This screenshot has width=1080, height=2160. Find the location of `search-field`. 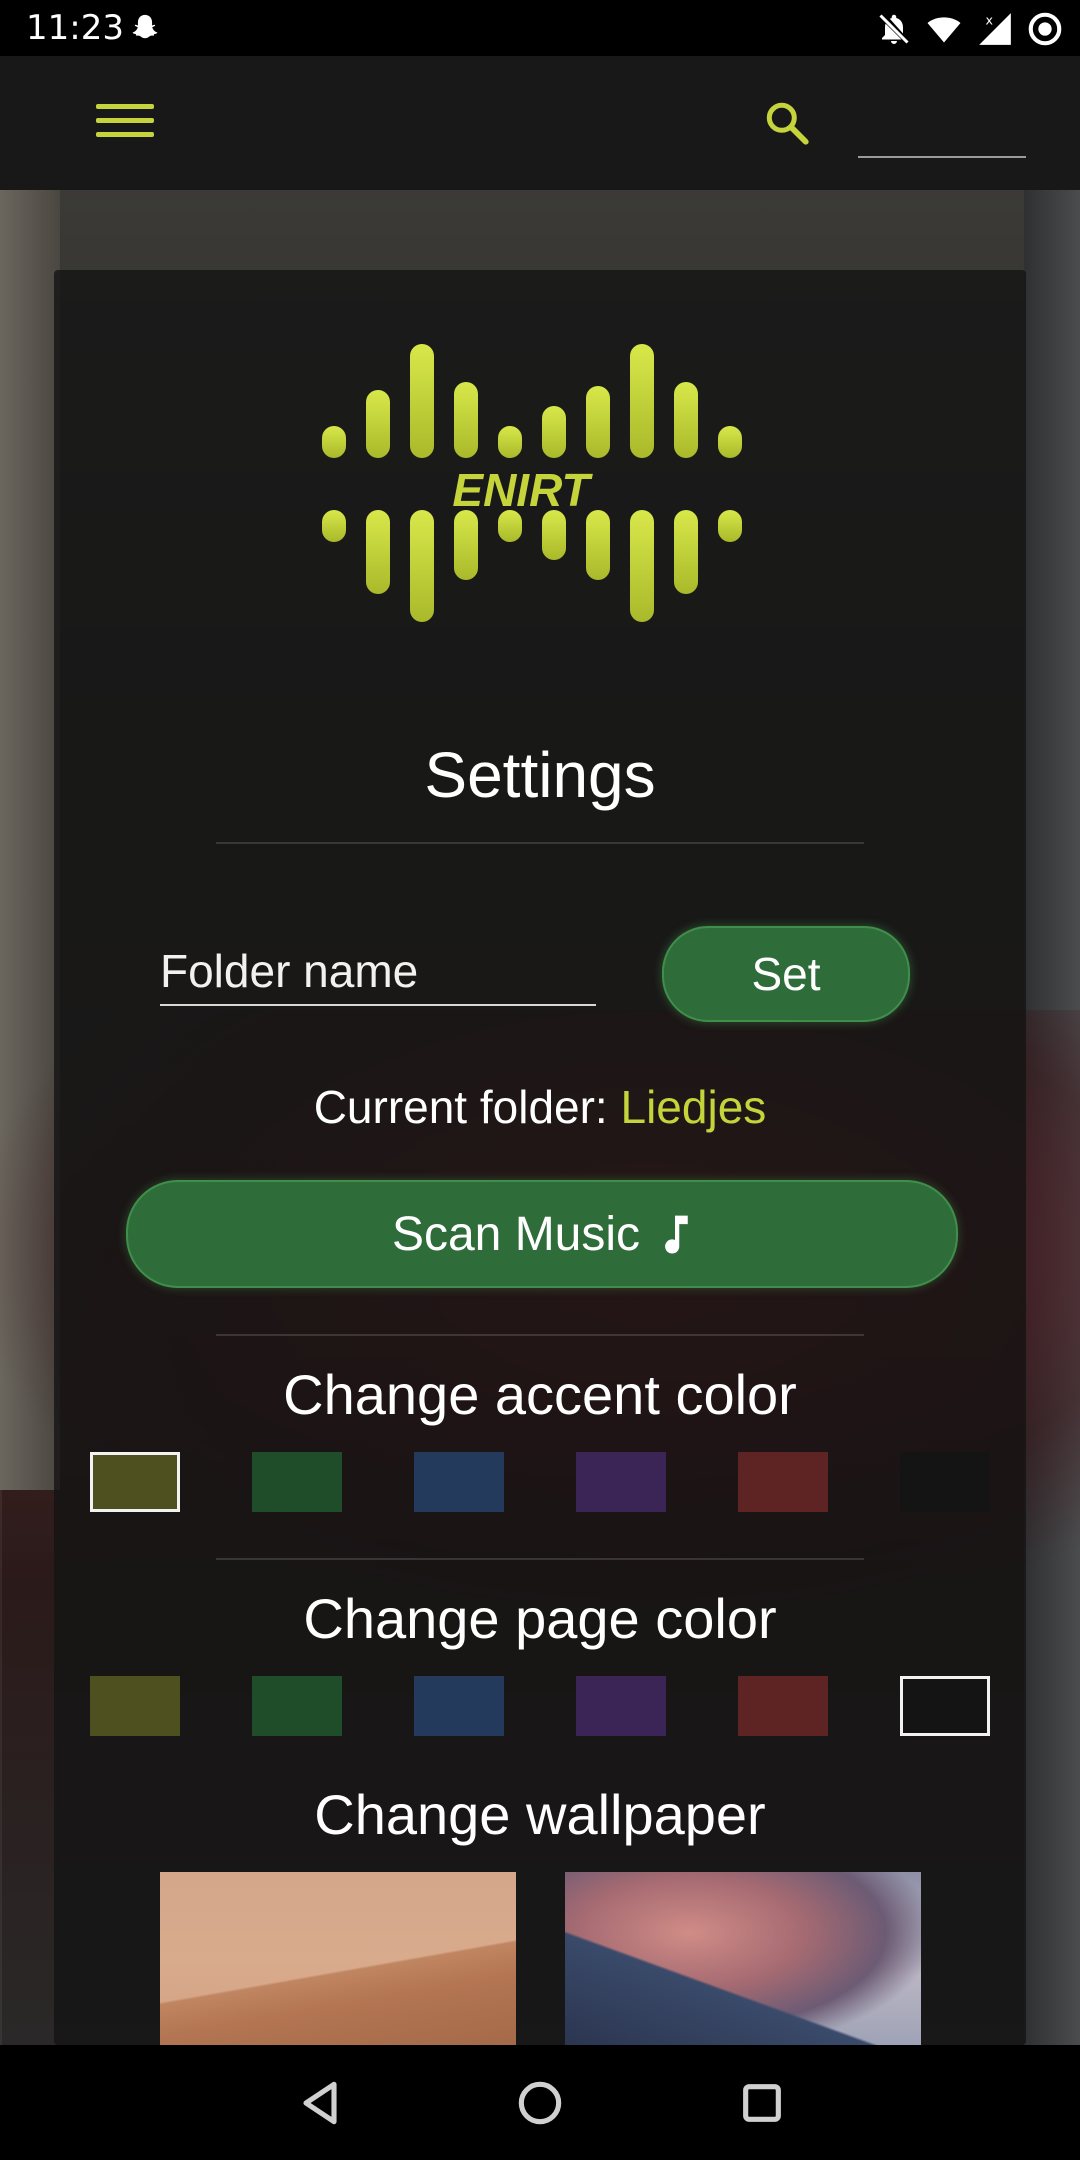

search-field is located at coordinates (942, 157).